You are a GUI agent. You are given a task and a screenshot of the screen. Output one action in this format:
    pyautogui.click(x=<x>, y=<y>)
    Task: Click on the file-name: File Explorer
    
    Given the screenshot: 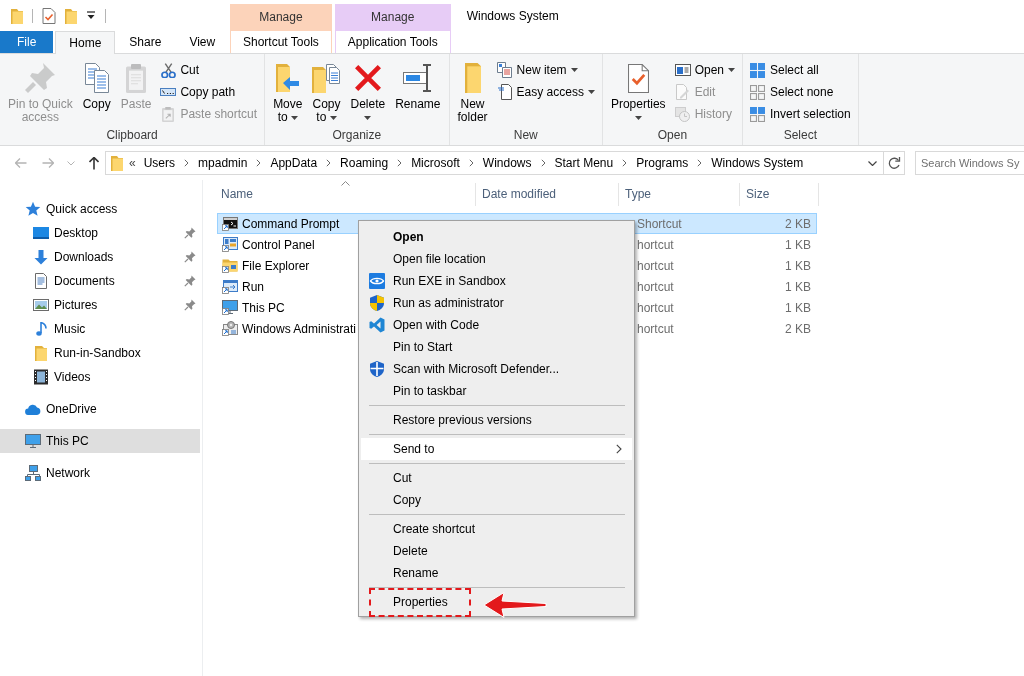 What is the action you would take?
    pyautogui.click(x=276, y=265)
    